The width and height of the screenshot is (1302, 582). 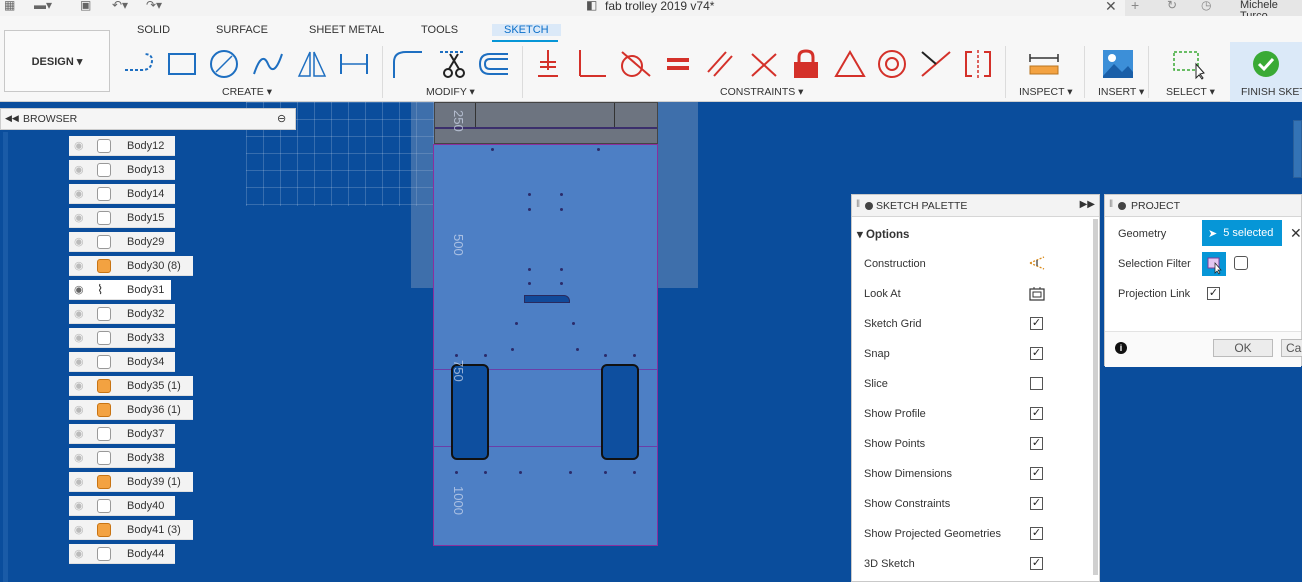 What do you see at coordinates (122, 458) in the screenshot?
I see `browser-item: ◉ Body38` at bounding box center [122, 458].